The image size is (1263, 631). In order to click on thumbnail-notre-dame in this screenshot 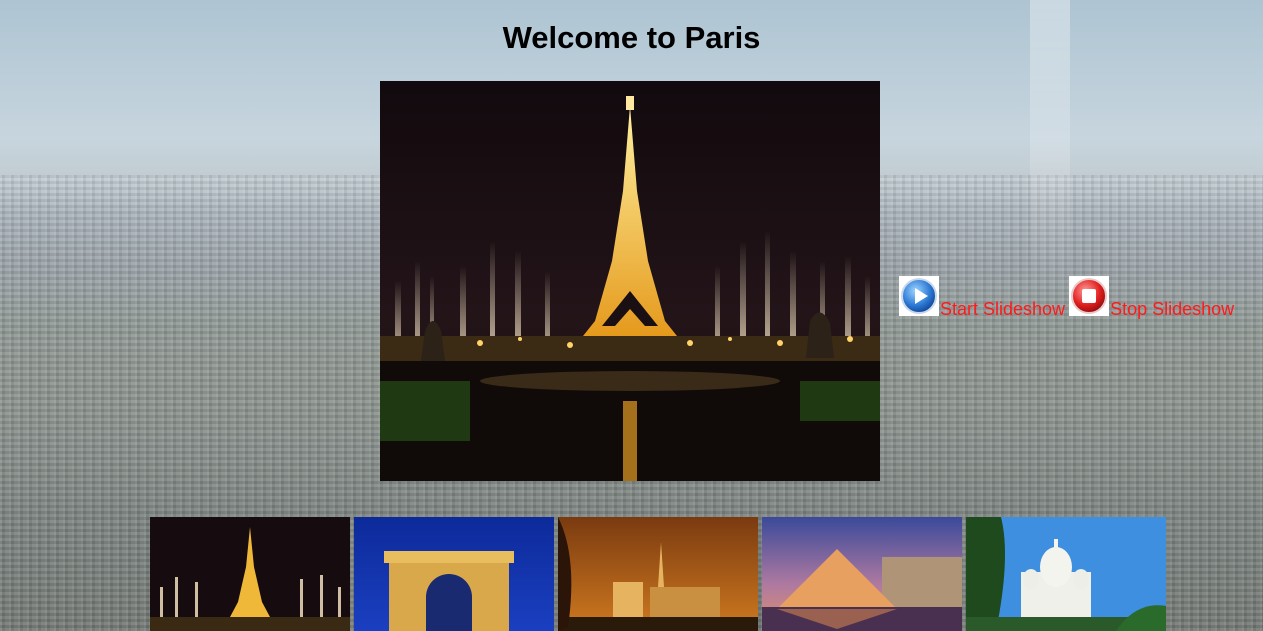, I will do `click(658, 574)`.